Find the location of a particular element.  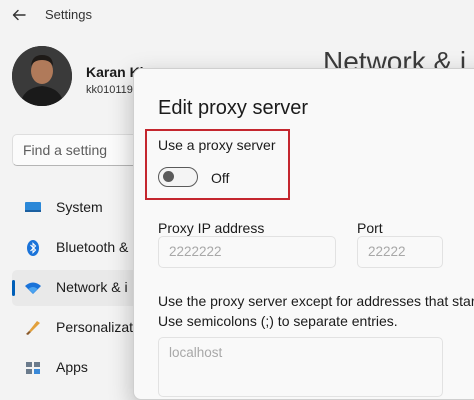

arrow-left-icon is located at coordinates (19, 15).